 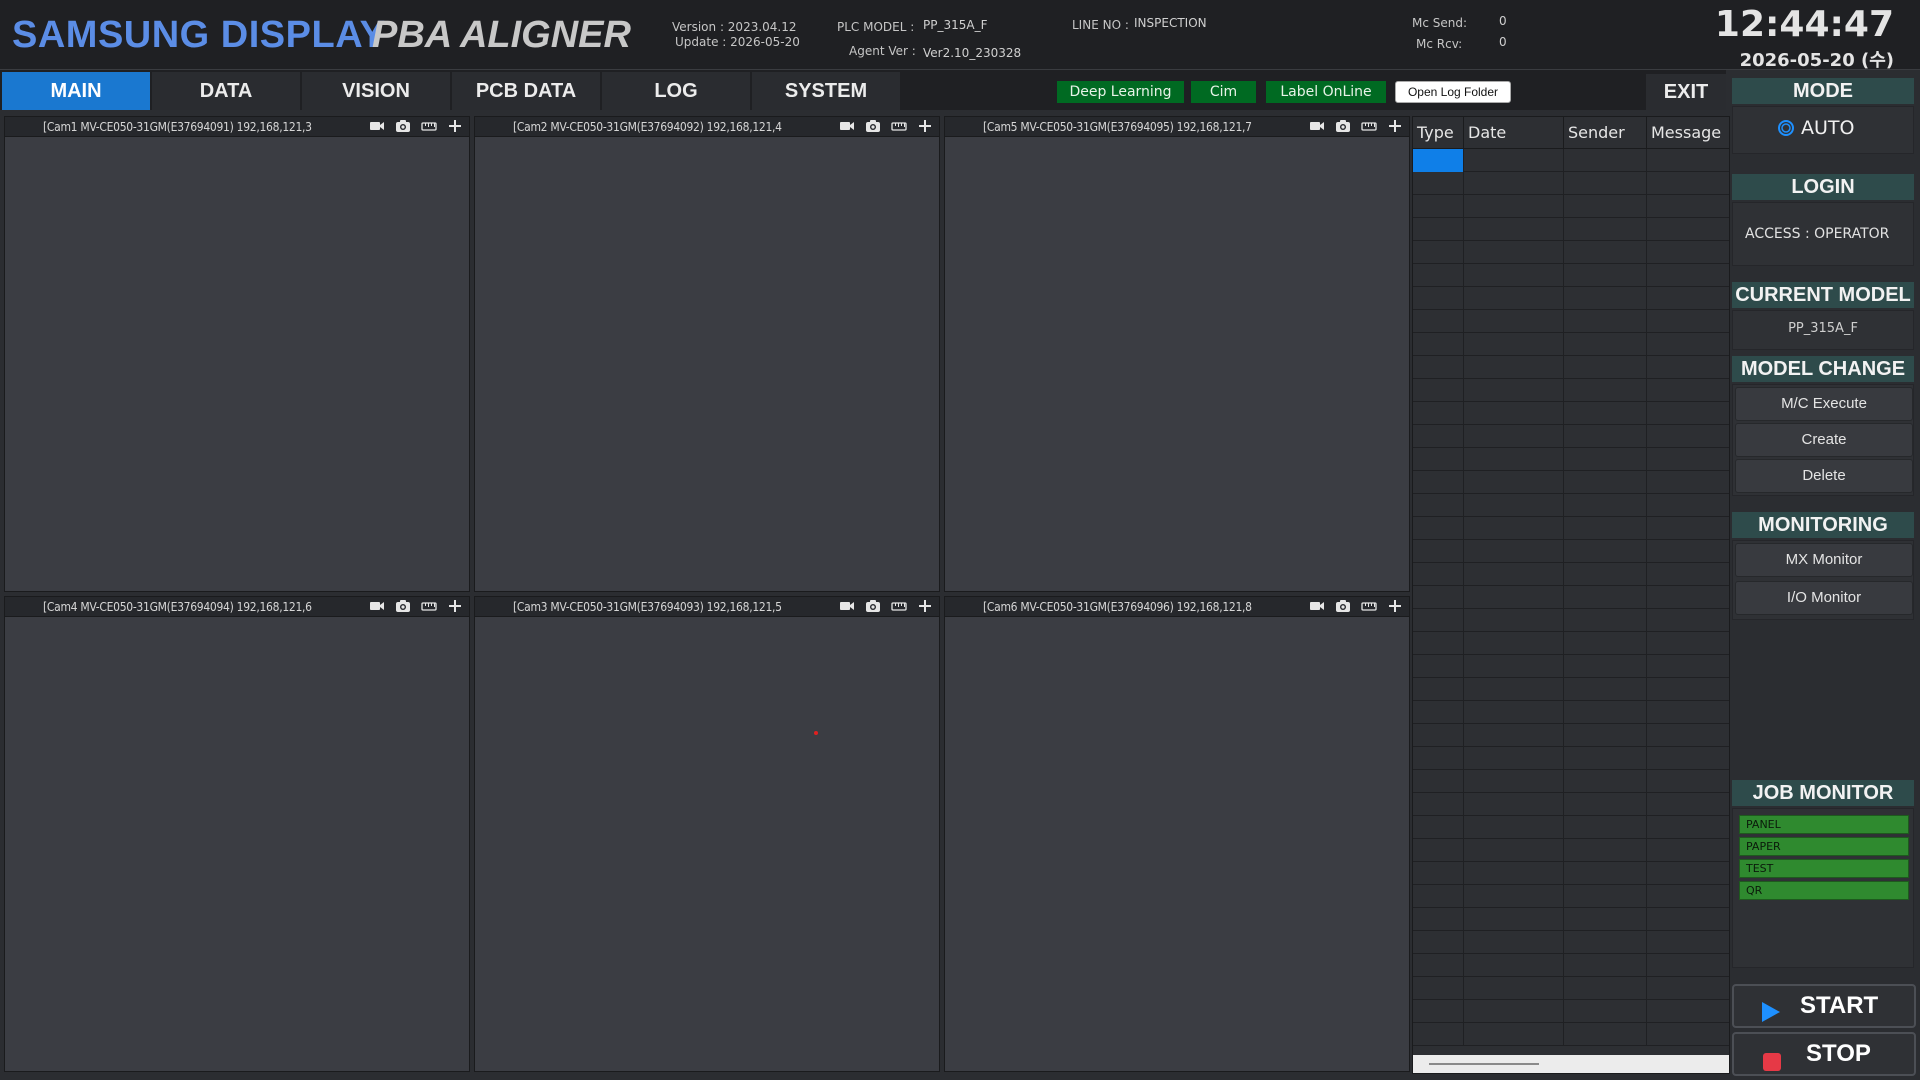 What do you see at coordinates (1824, 476) in the screenshot?
I see `delete-model-button: Delete` at bounding box center [1824, 476].